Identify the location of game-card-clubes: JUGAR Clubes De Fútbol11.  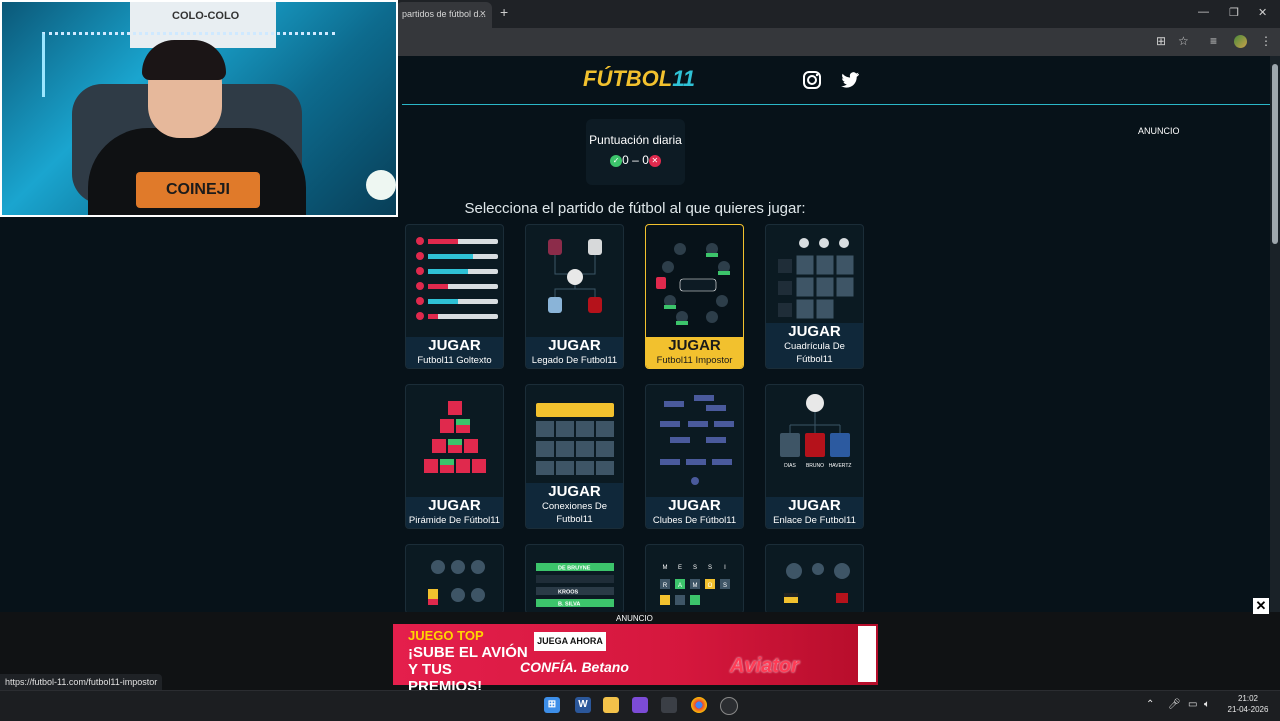
(694, 456).